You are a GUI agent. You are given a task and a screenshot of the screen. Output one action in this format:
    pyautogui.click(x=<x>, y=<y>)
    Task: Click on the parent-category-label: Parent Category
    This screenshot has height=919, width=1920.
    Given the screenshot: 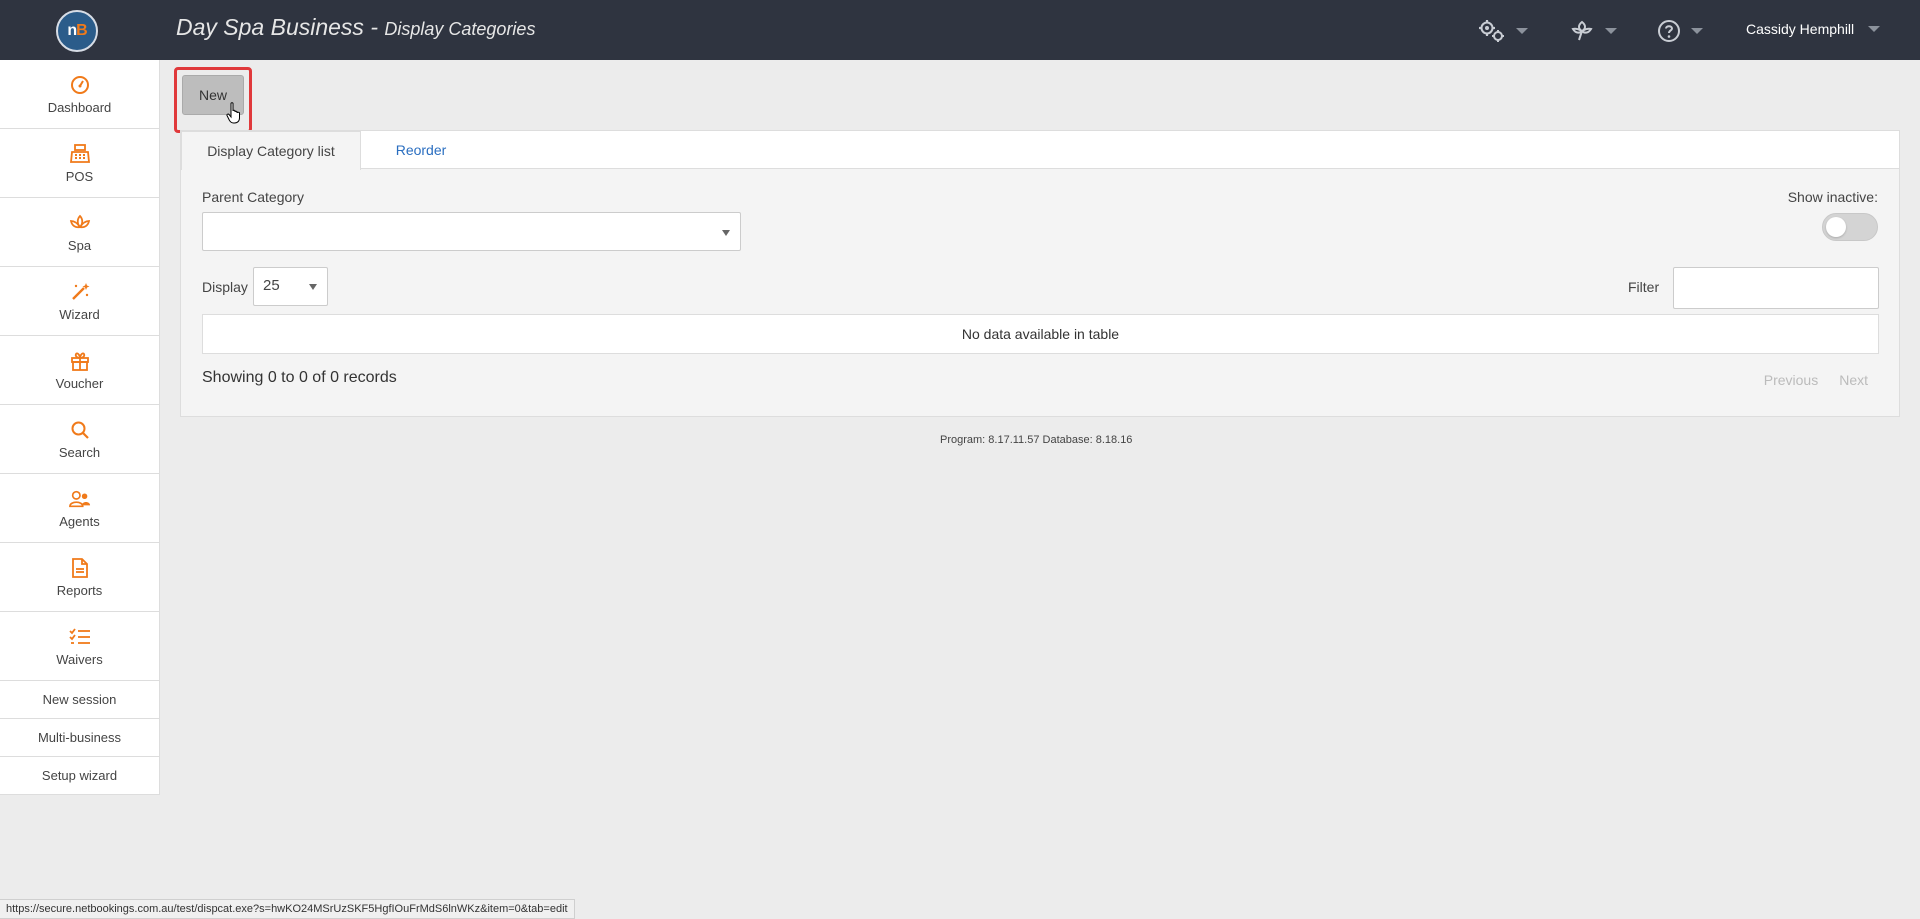 What is the action you would take?
    pyautogui.click(x=253, y=197)
    